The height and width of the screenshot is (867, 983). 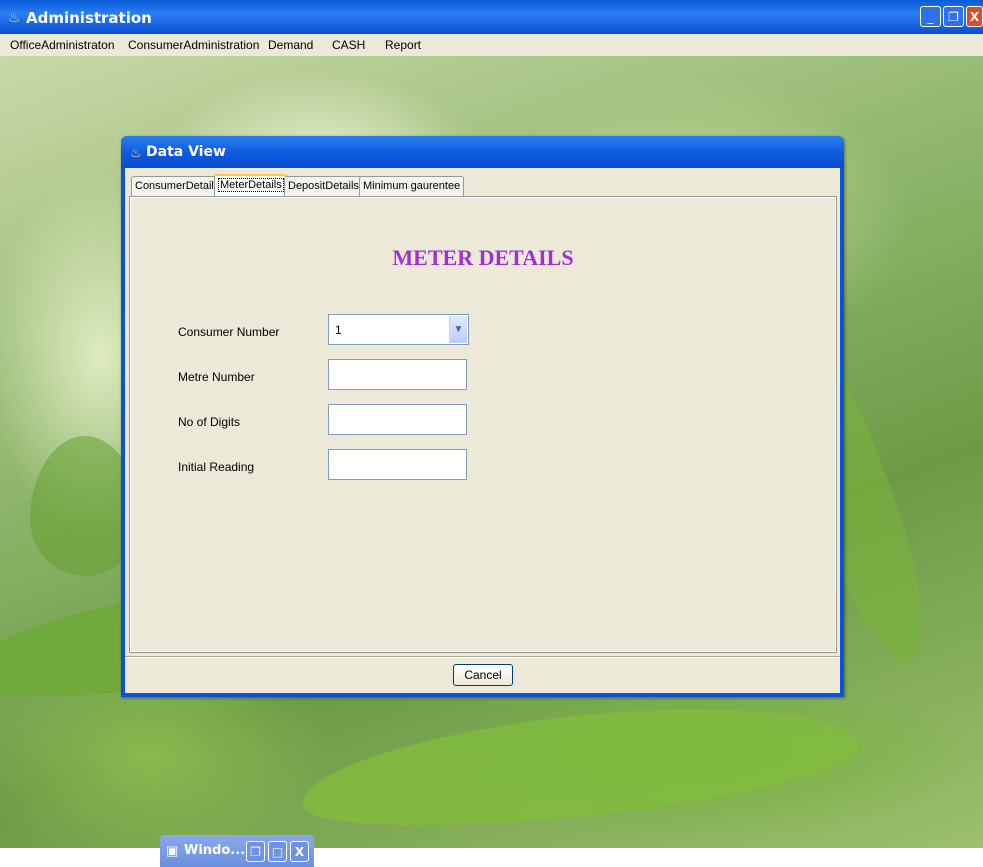 I want to click on divider, so click(x=482, y=657).